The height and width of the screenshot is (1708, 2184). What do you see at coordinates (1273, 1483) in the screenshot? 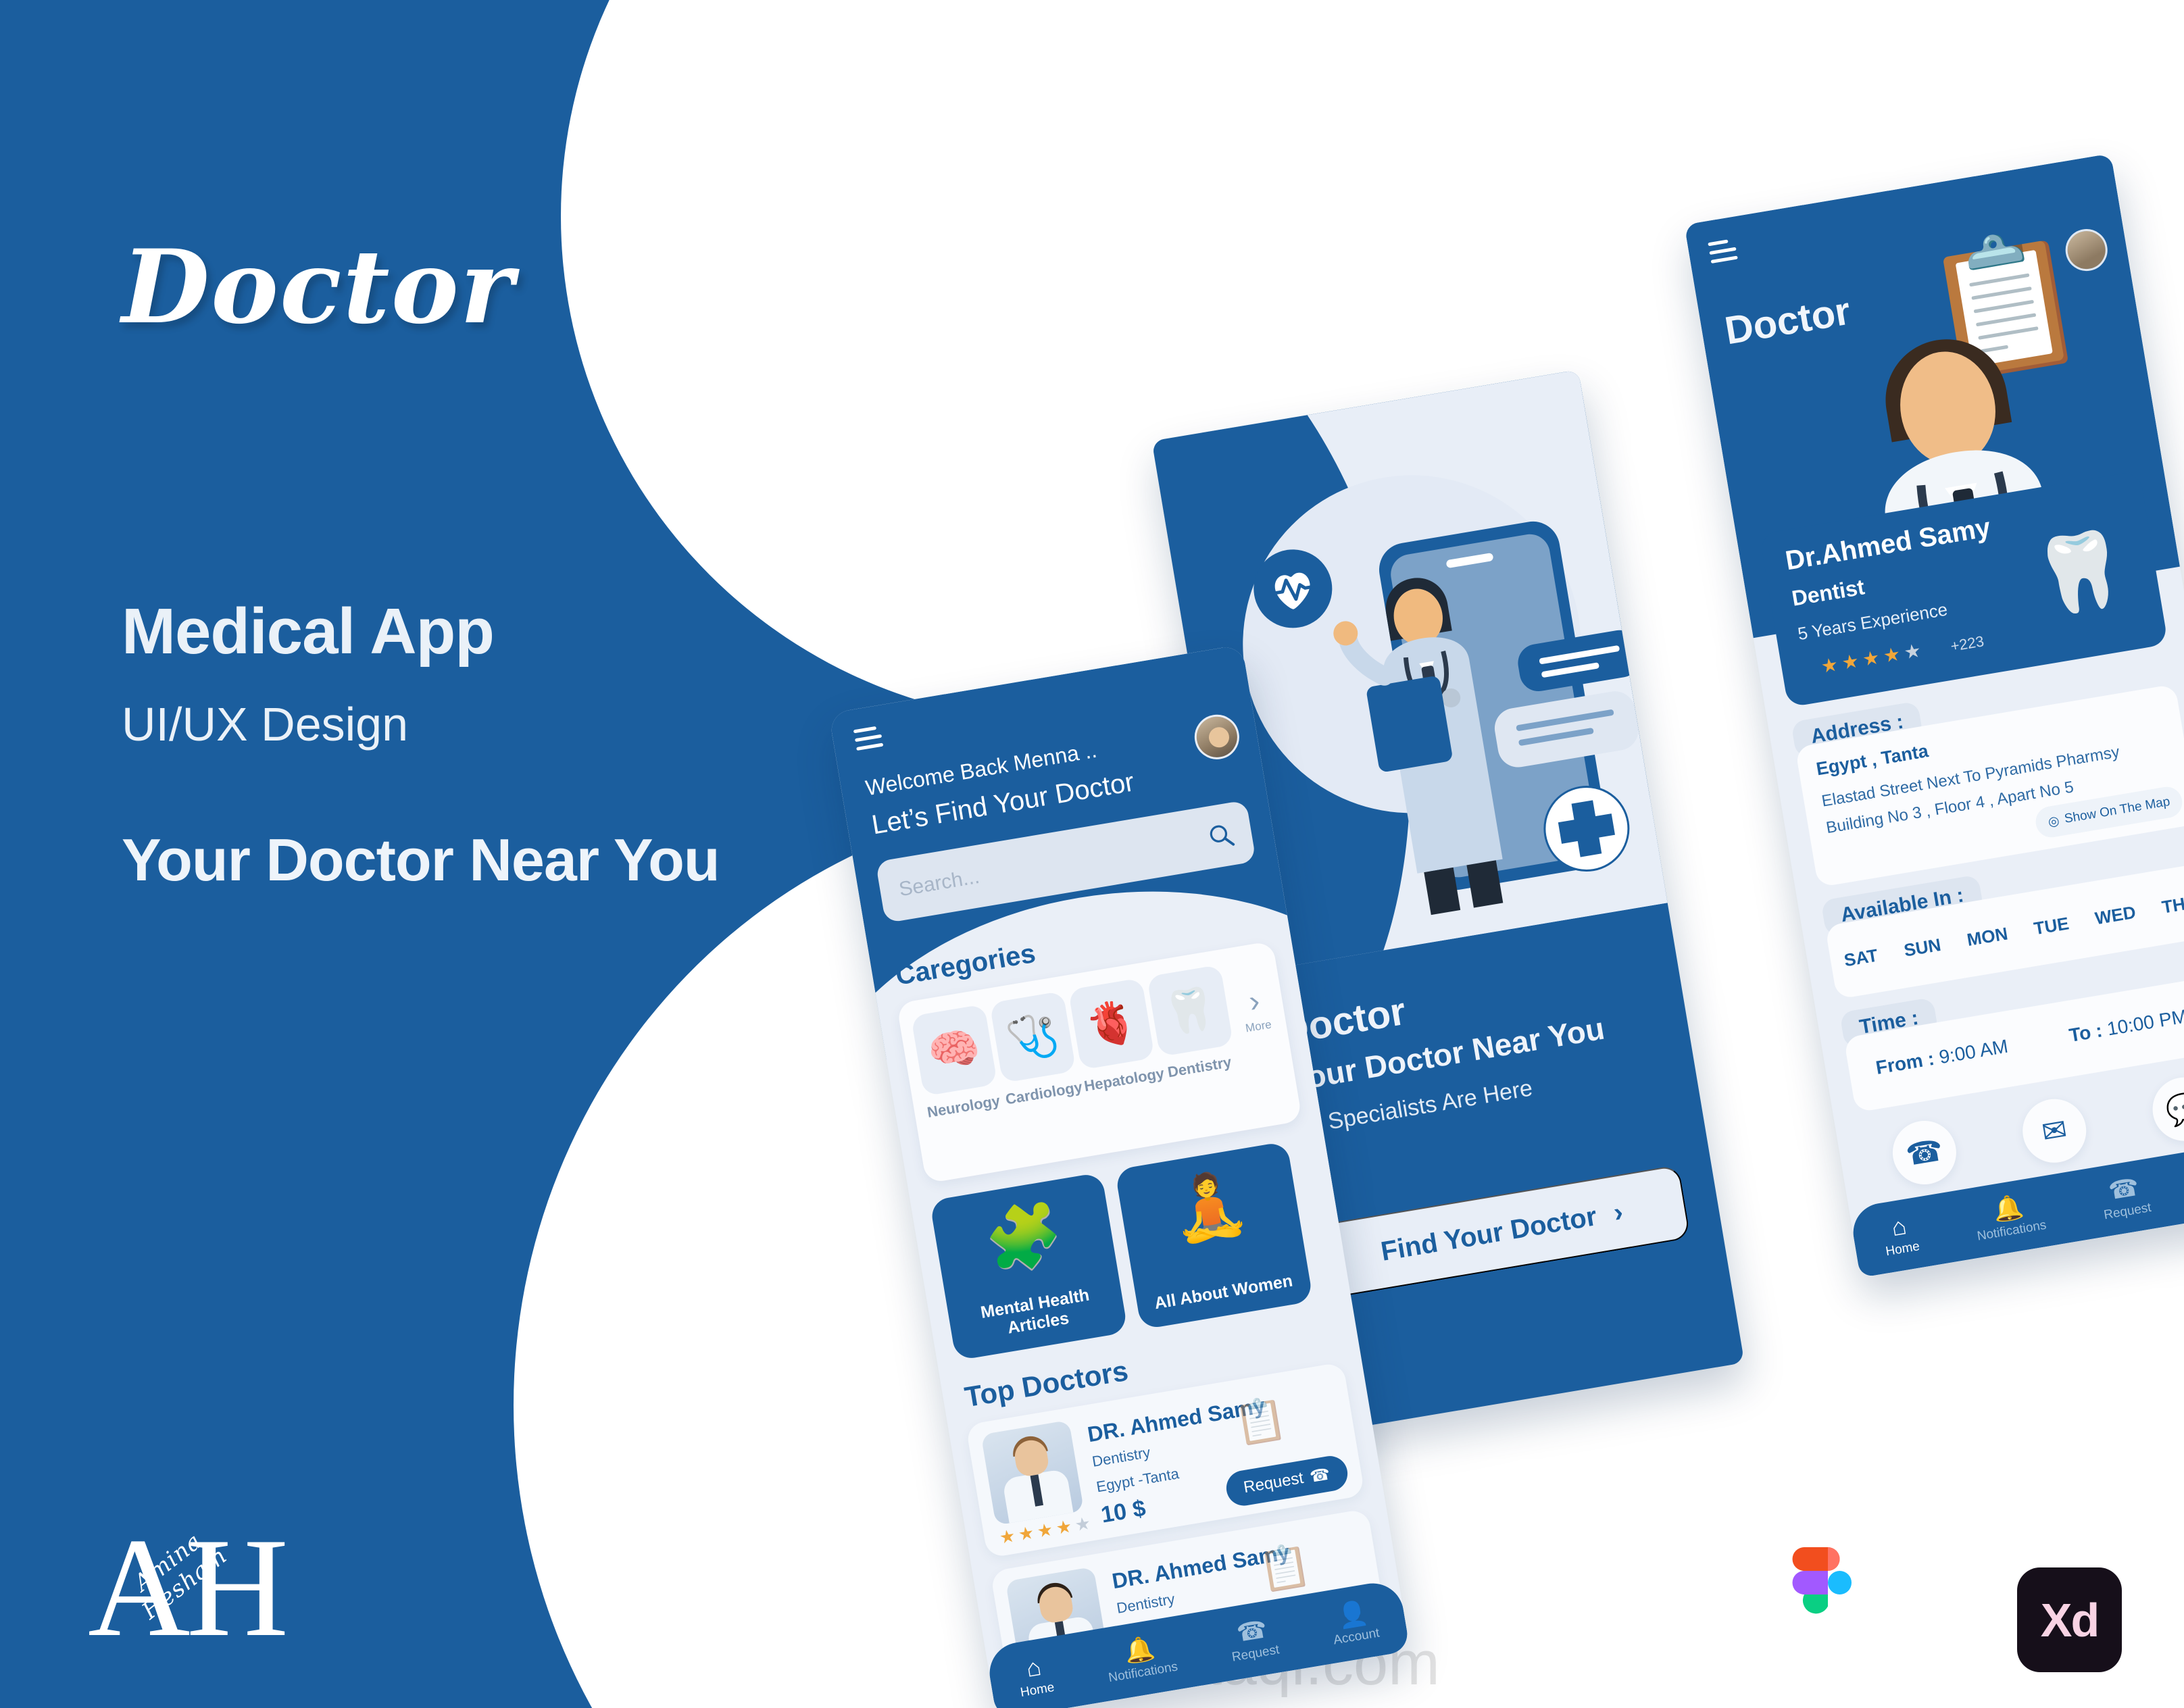
I see `request-label: Request` at bounding box center [1273, 1483].